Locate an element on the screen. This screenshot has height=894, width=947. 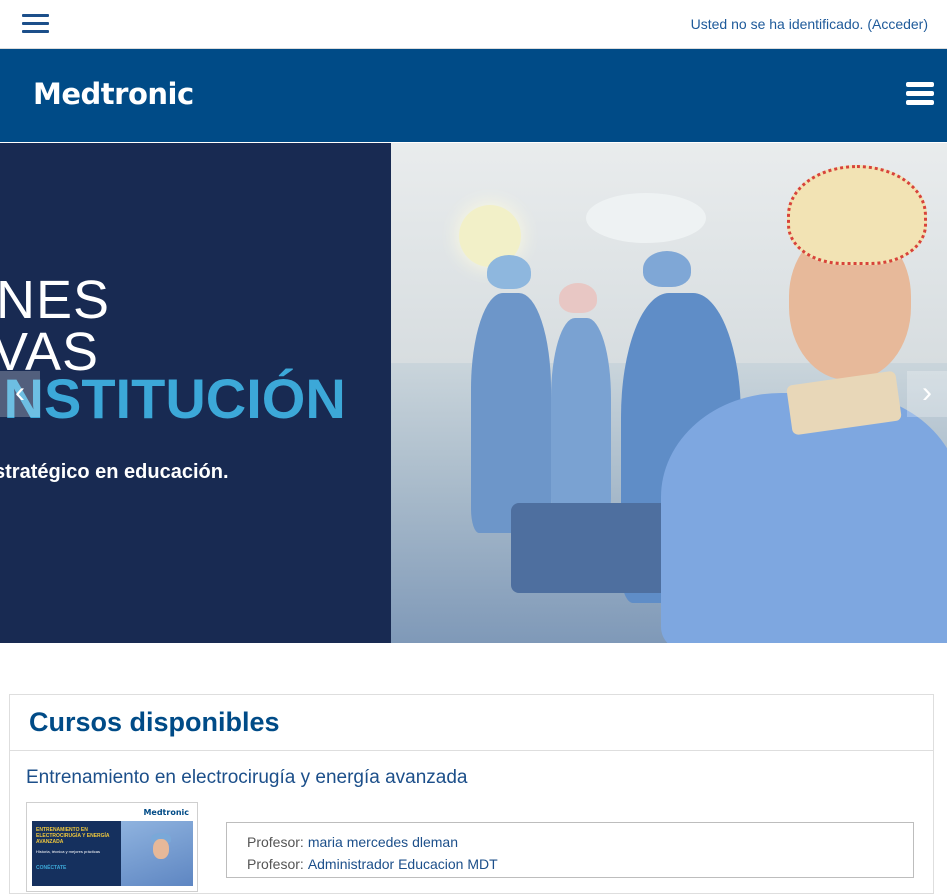
main-menu-icon is located at coordinates (920, 95).